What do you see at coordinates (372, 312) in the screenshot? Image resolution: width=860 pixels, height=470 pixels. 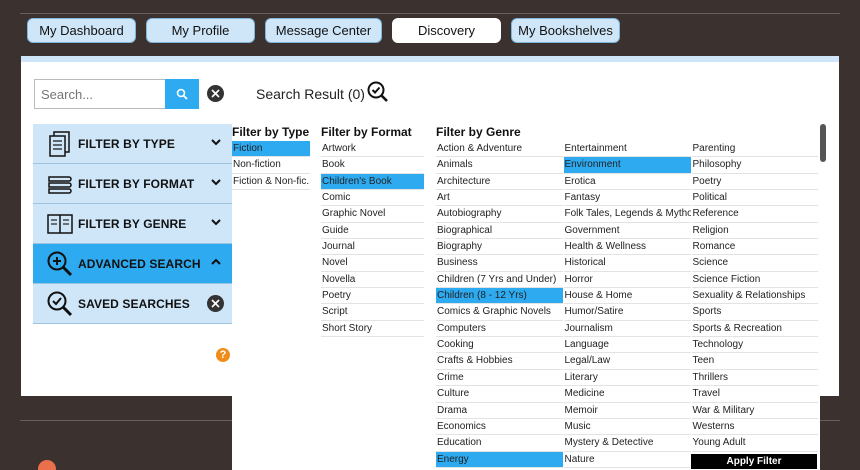 I see `filter-option: Script` at bounding box center [372, 312].